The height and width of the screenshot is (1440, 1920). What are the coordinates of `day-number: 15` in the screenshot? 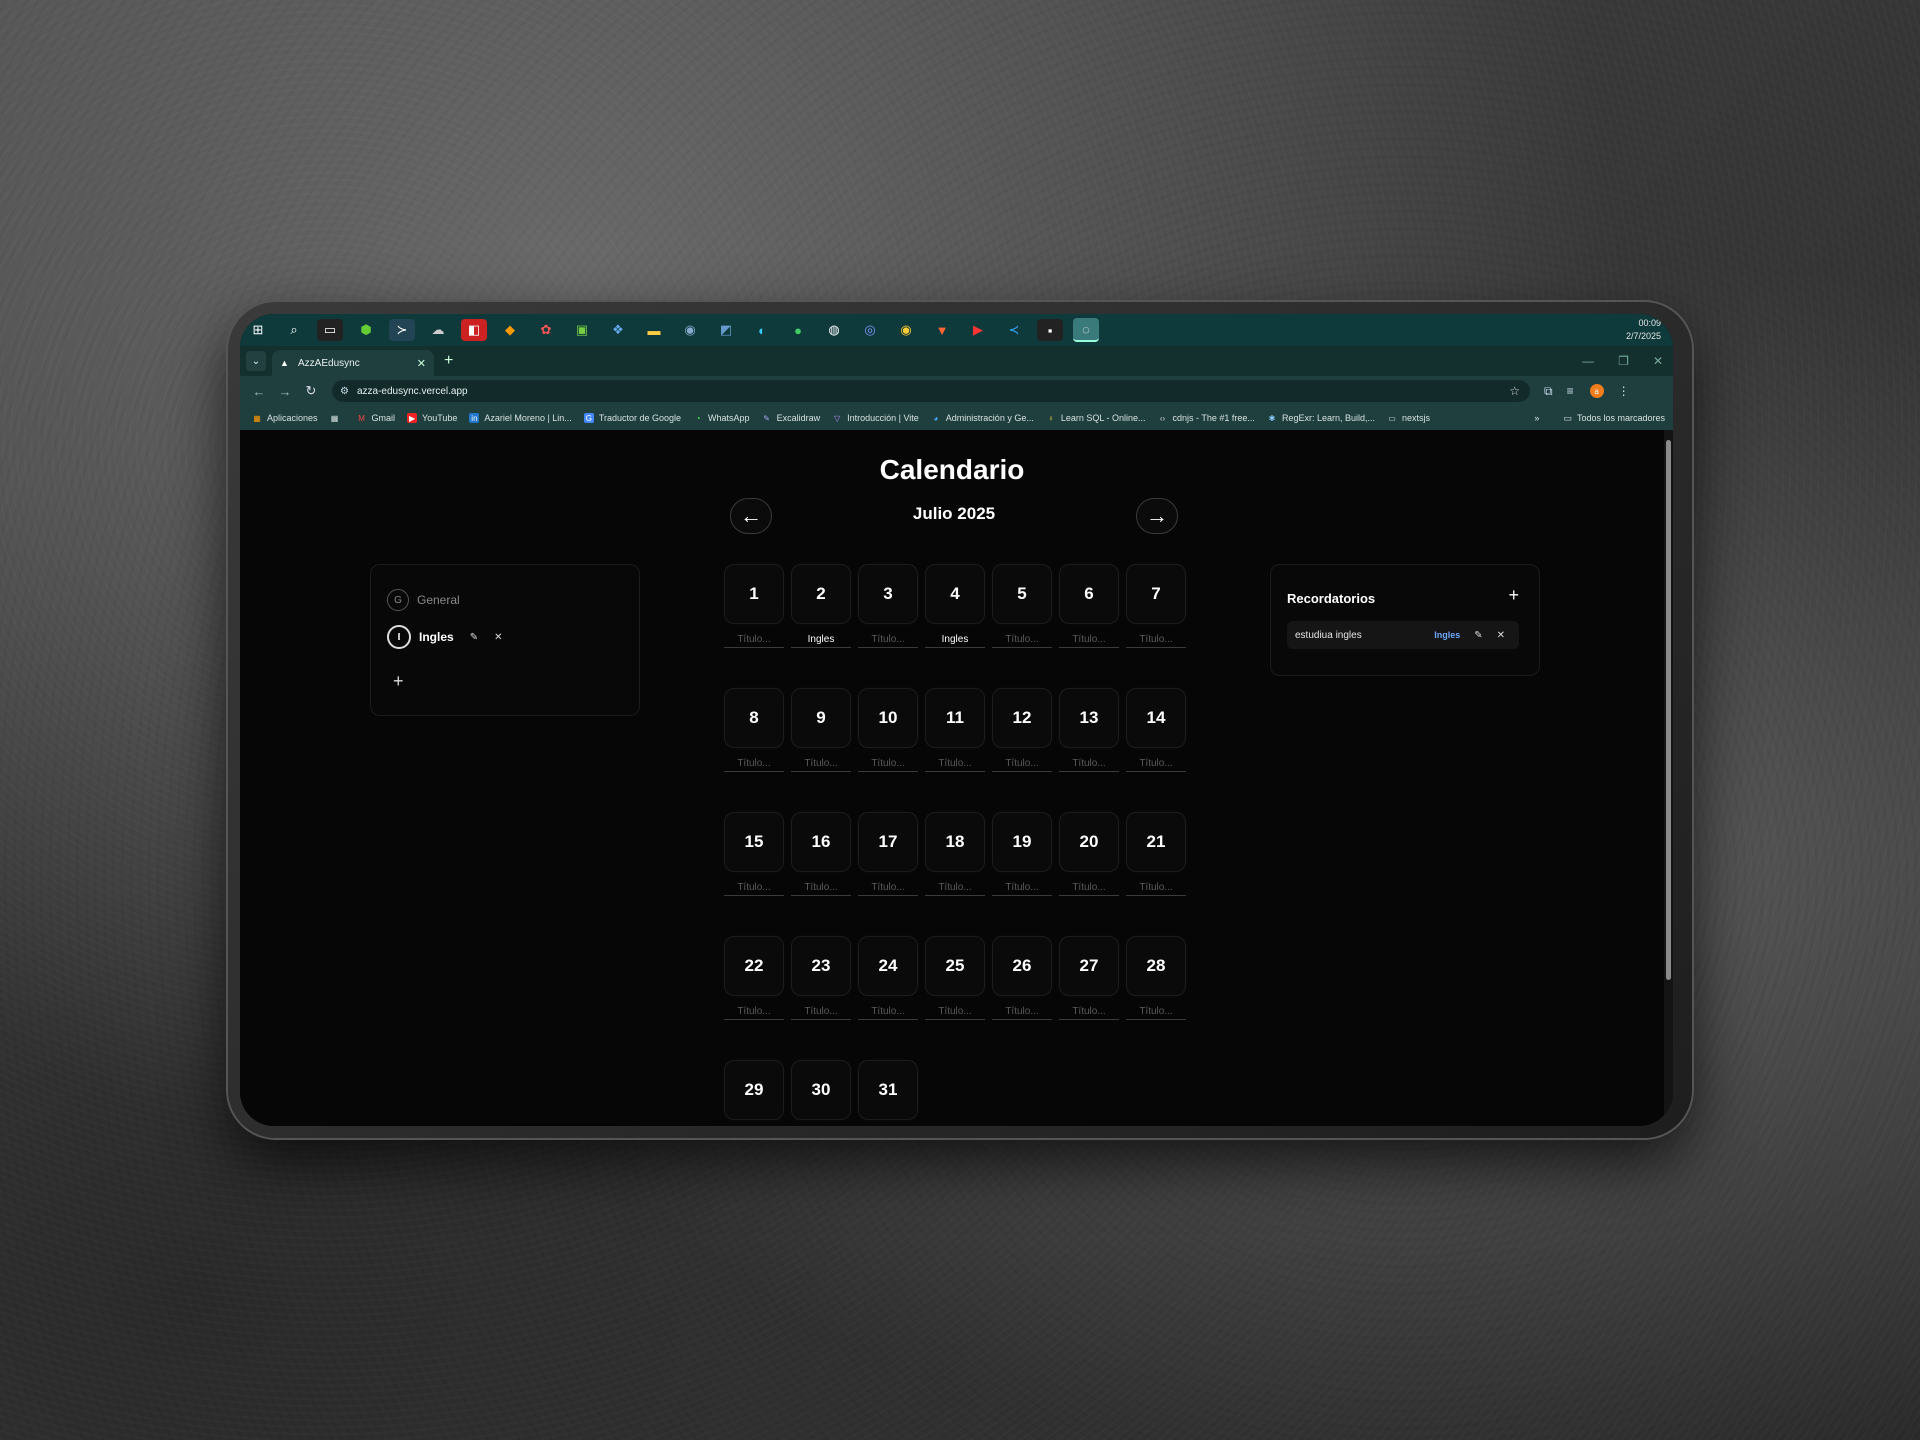 It's located at (754, 842).